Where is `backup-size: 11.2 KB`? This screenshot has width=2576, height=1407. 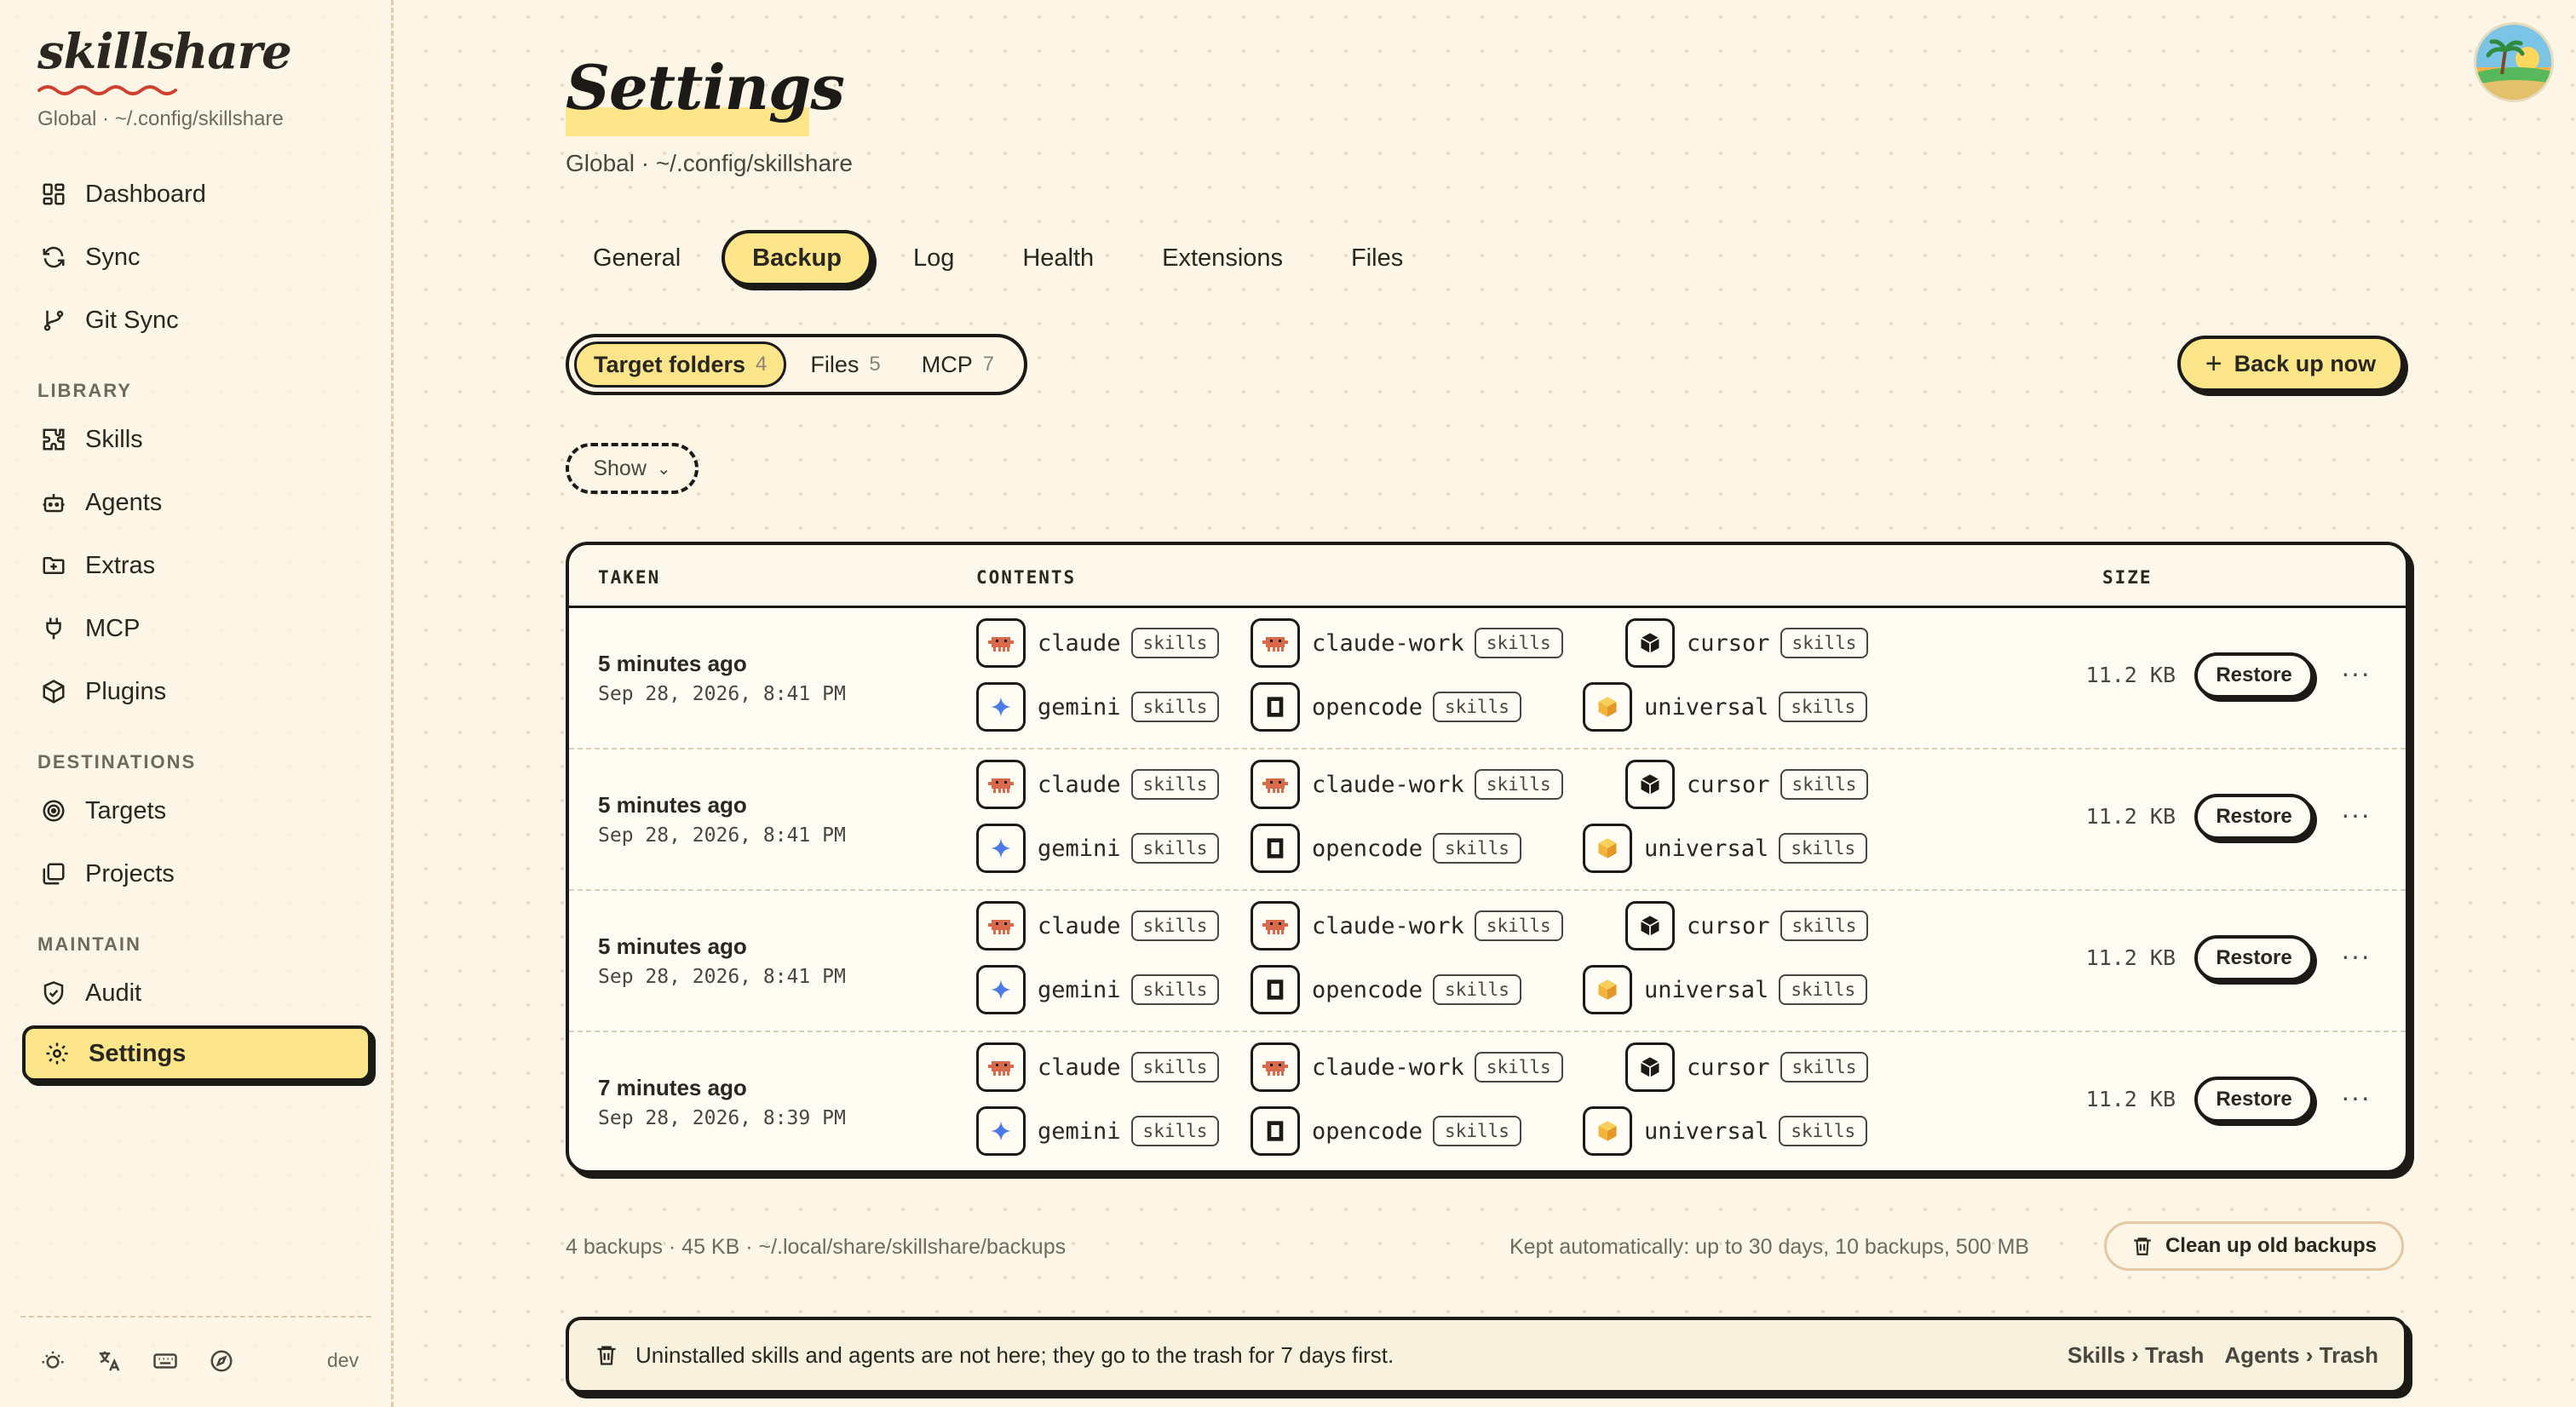 backup-size: 11.2 KB is located at coordinates (2130, 816).